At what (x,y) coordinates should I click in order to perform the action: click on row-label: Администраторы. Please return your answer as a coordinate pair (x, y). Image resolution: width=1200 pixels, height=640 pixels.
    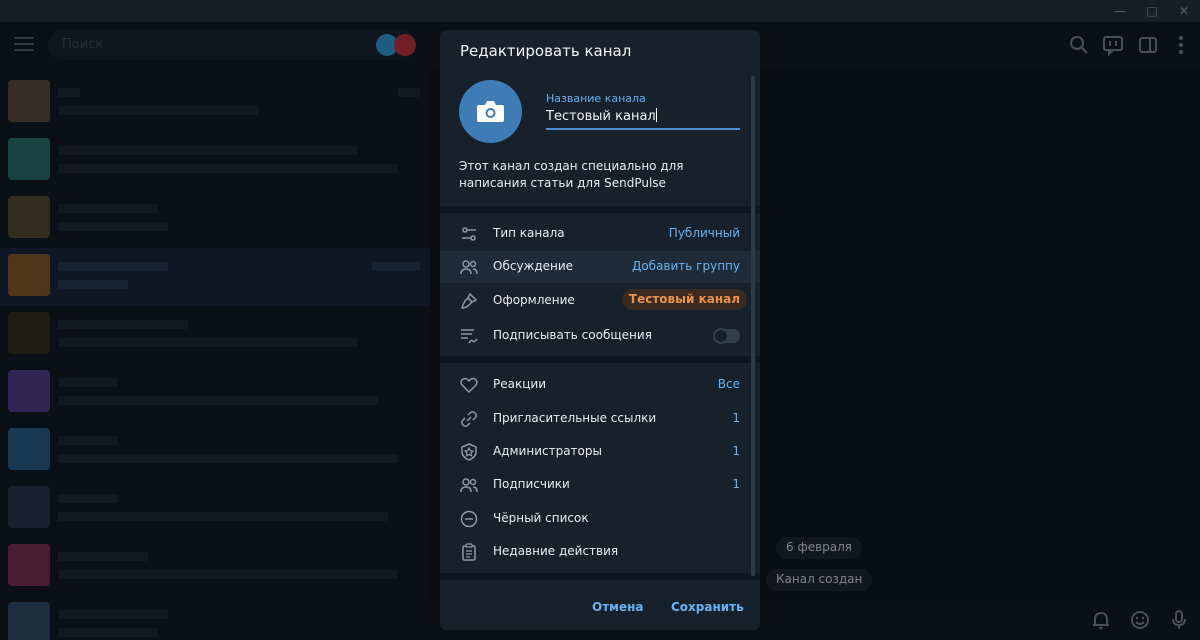
    Looking at the image, I should click on (547, 451).